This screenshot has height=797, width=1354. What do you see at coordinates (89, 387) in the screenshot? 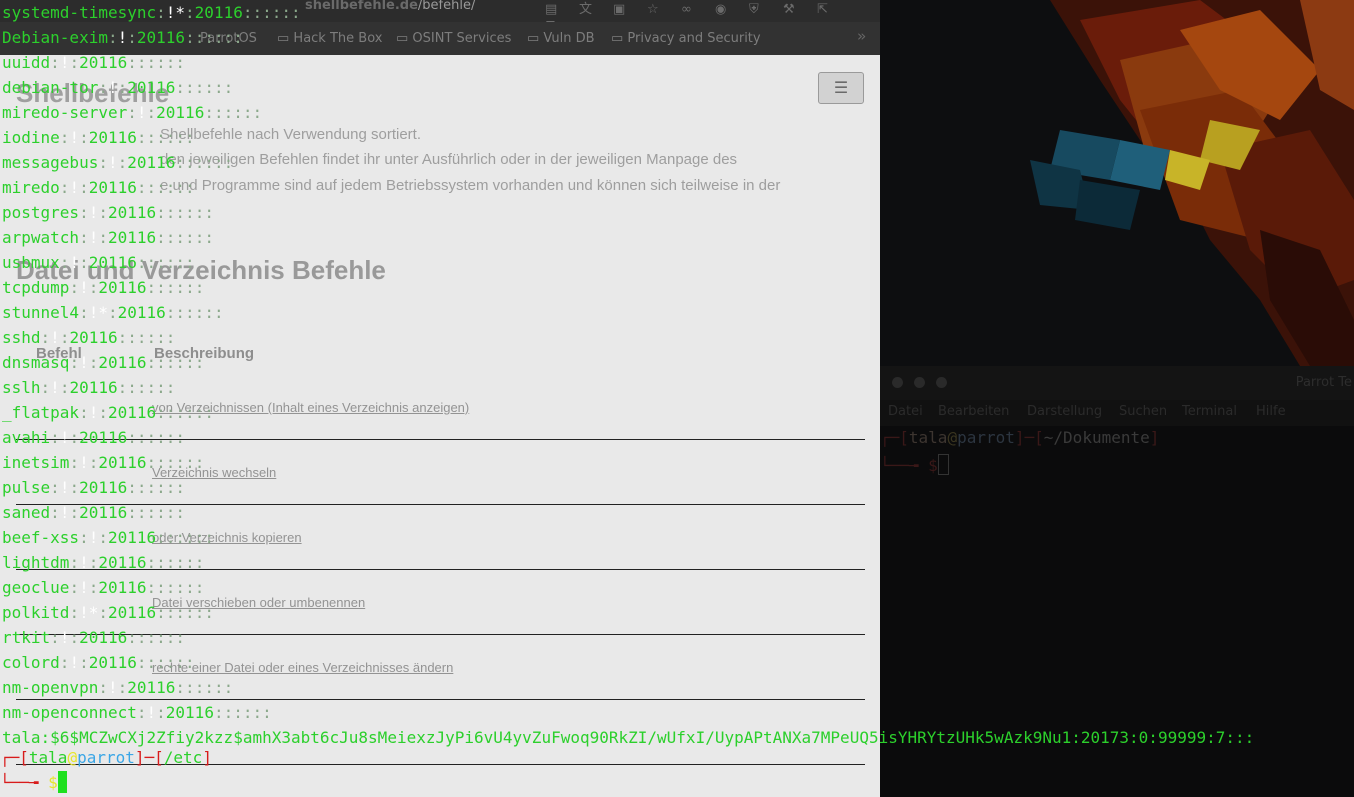
I see `terminal-line: sslh:!:20116::::::` at bounding box center [89, 387].